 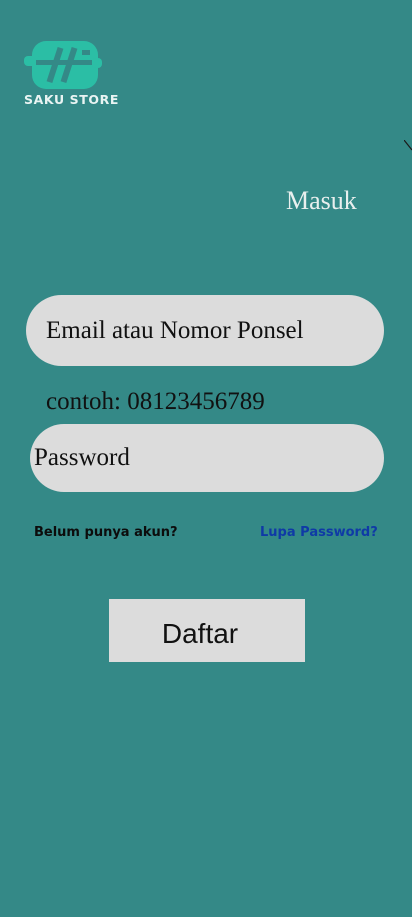 What do you see at coordinates (82, 457) in the screenshot?
I see `password-placeholder: Password` at bounding box center [82, 457].